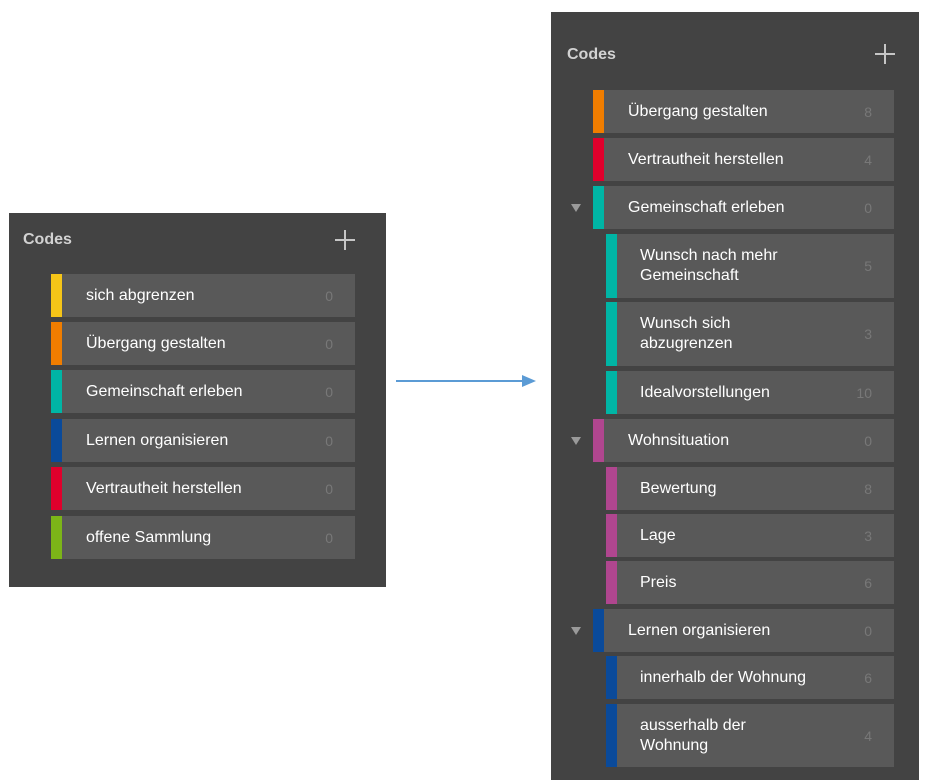  I want to click on code-label: Wunsch nach mehr Gemeinschaft, so click(709, 265).